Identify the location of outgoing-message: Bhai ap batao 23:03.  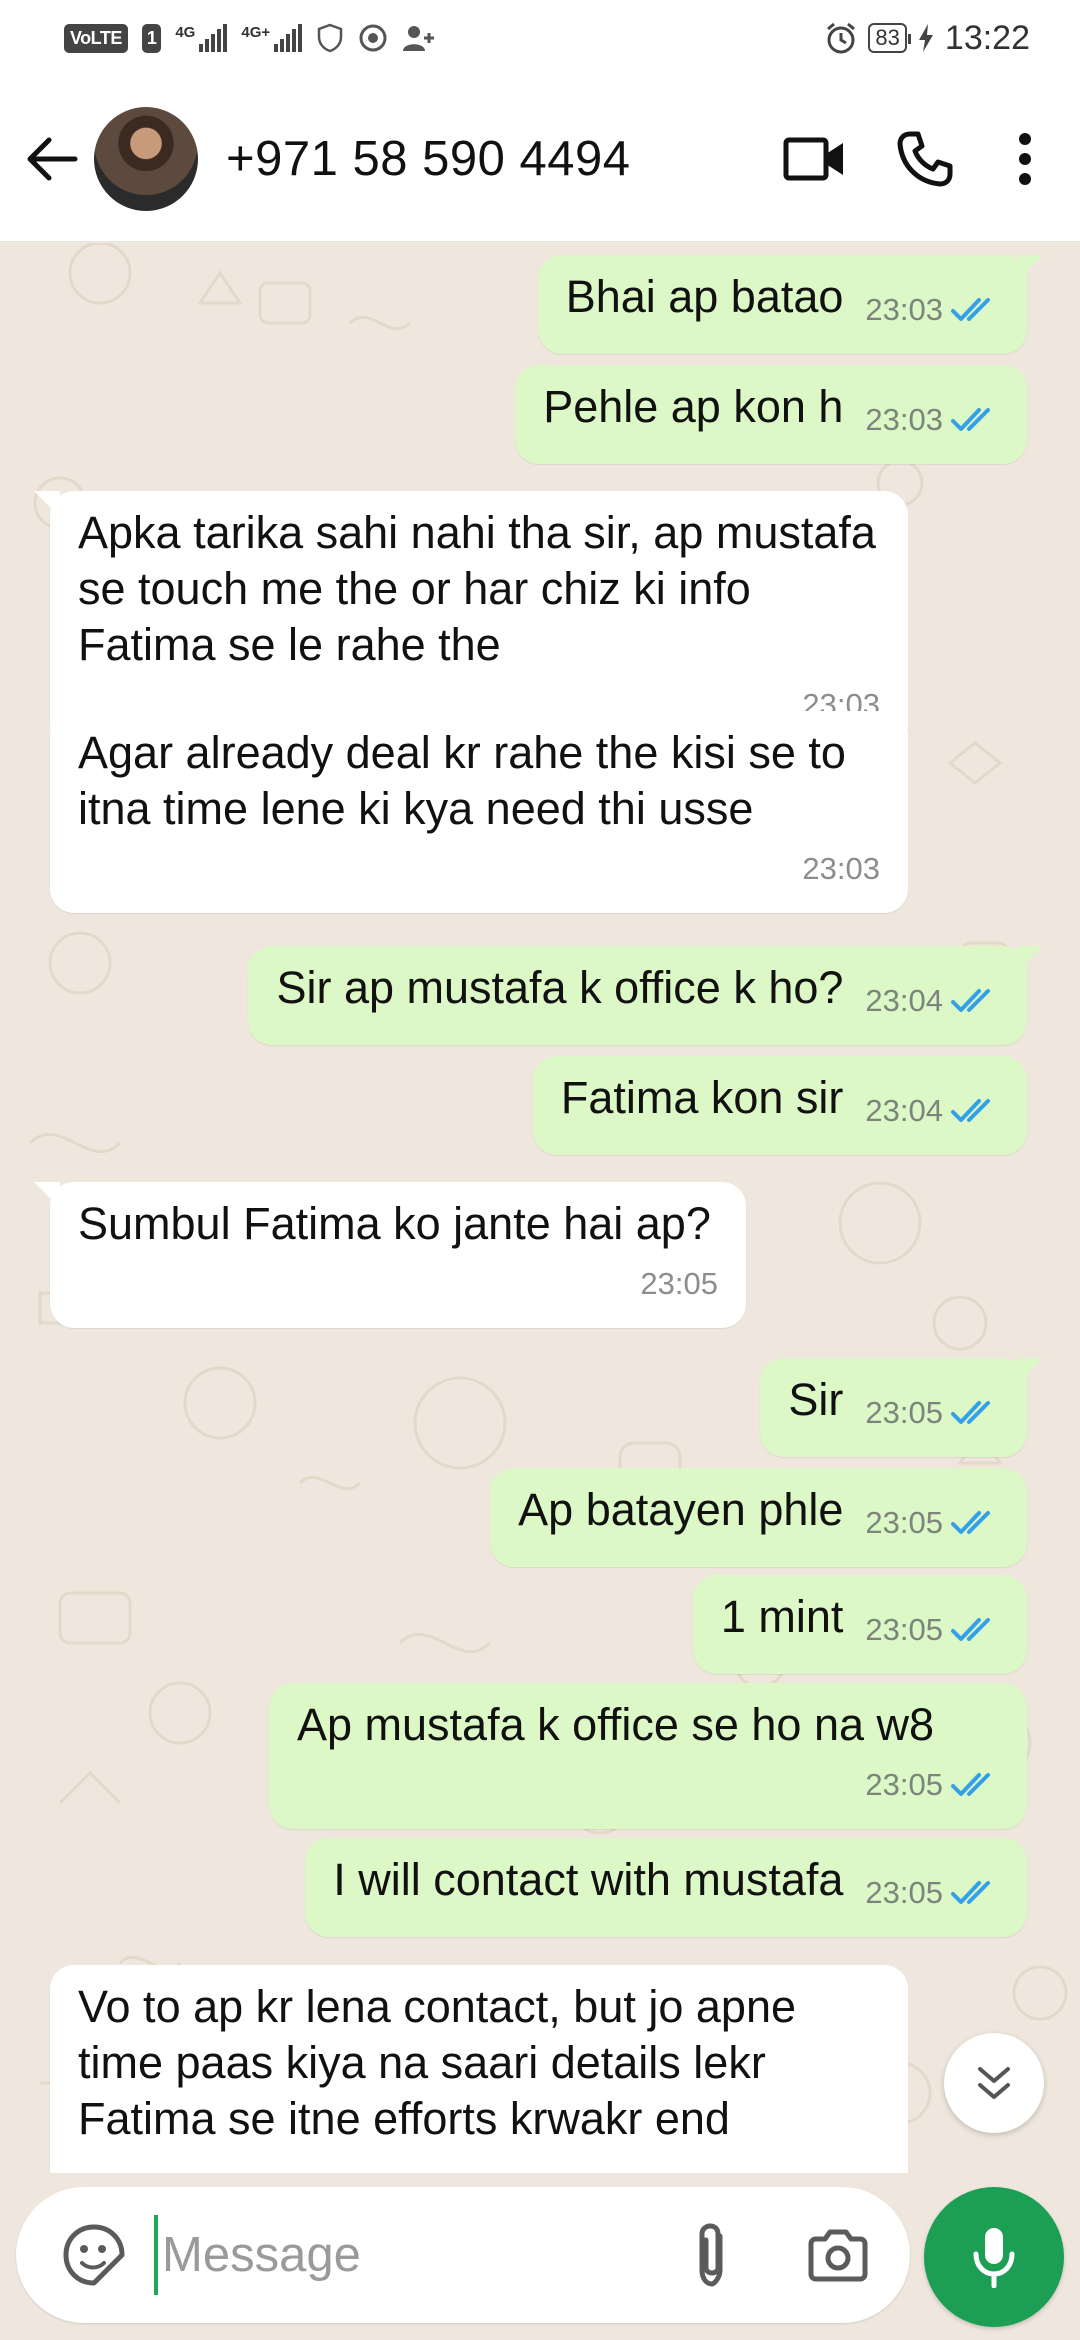
(790, 304).